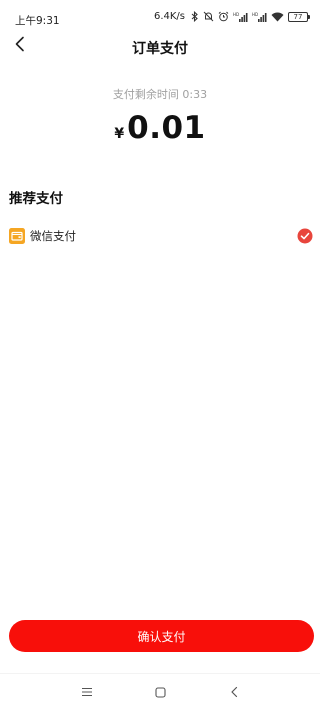 This screenshot has width=320, height=711. Describe the element at coordinates (234, 692) in the screenshot. I see `back-triangle-icon` at that location.